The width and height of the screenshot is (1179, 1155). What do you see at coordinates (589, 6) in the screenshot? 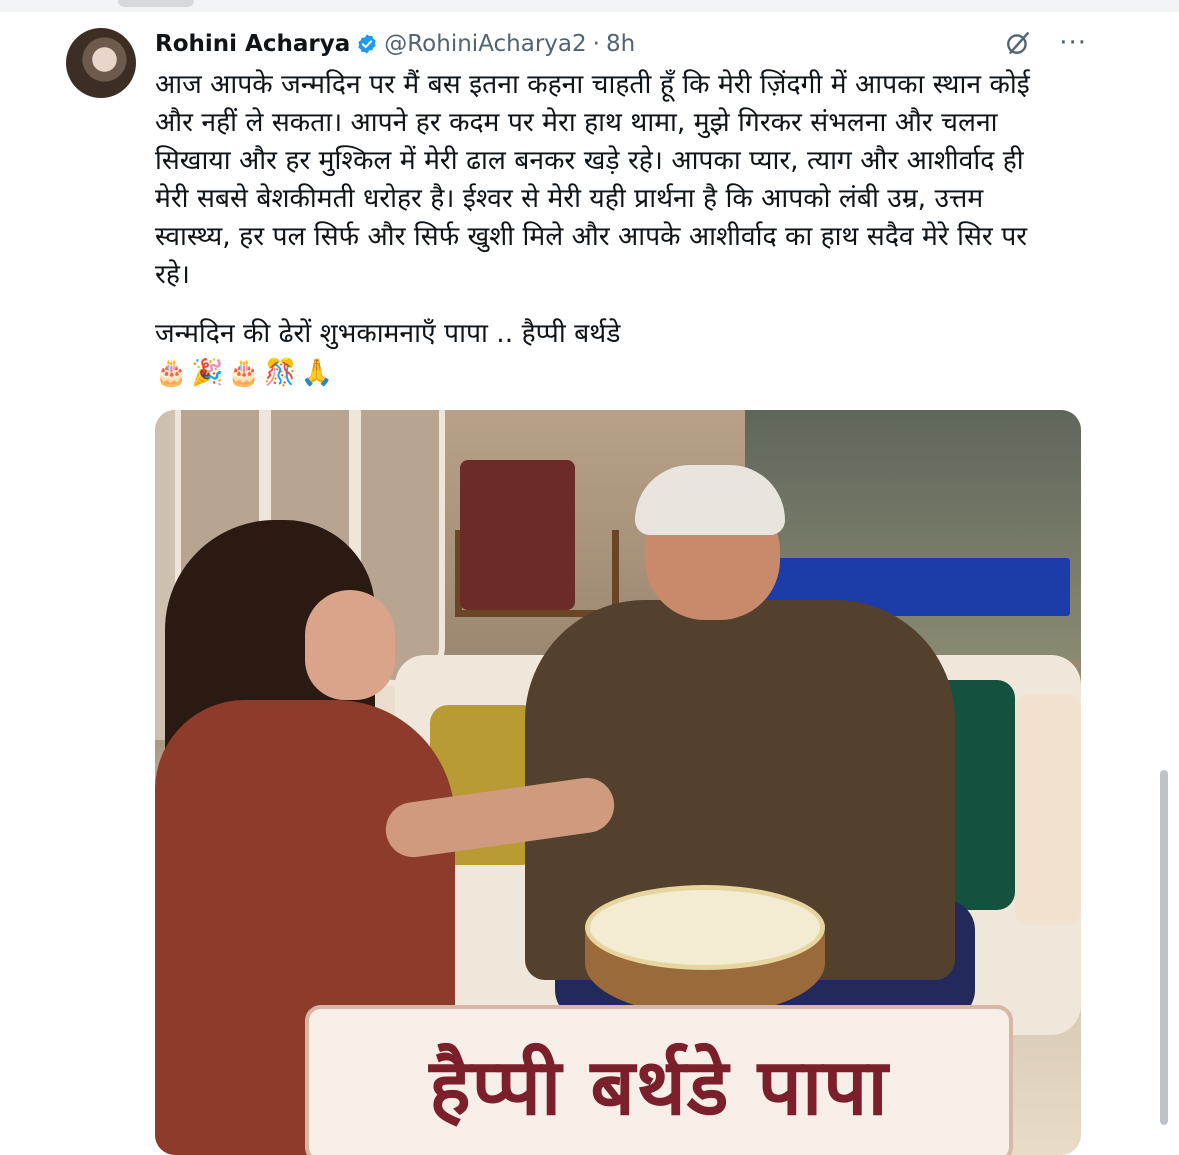
I see `top-strip` at bounding box center [589, 6].